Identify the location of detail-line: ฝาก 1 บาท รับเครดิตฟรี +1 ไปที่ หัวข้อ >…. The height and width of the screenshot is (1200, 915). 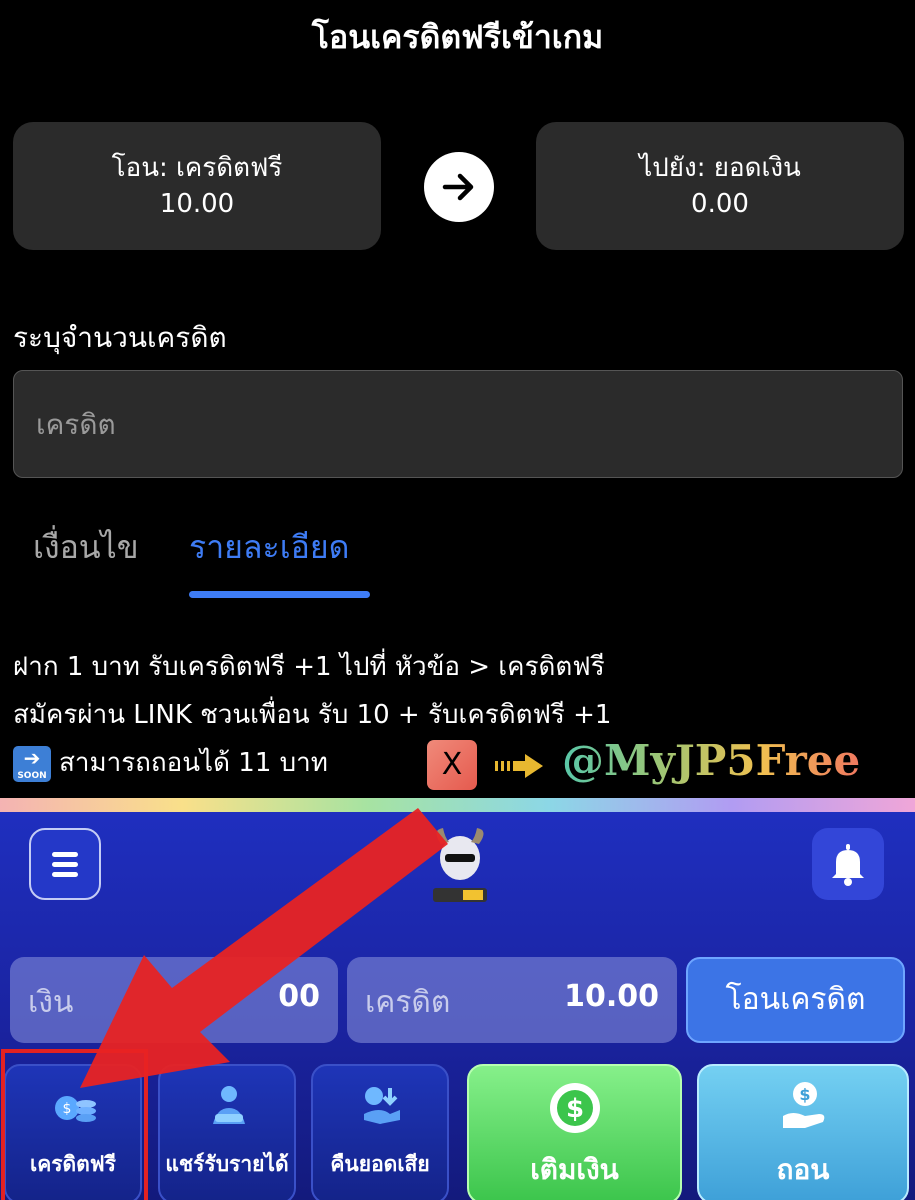
(309, 667).